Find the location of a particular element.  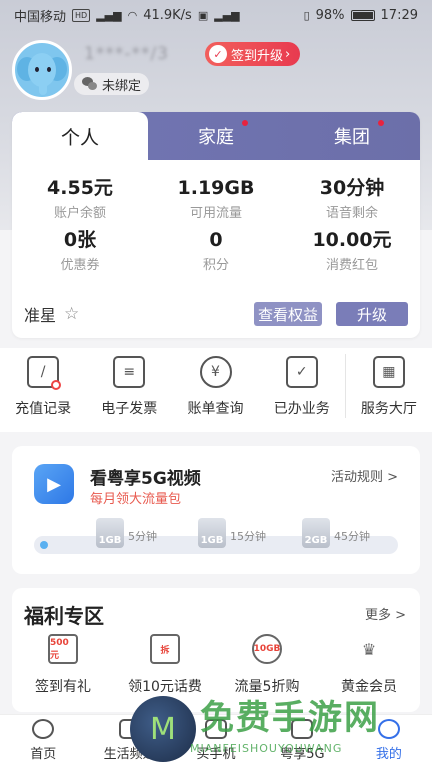

welfare-item-gold-member: ♛ 黄金会员 is located at coordinates (369, 665).